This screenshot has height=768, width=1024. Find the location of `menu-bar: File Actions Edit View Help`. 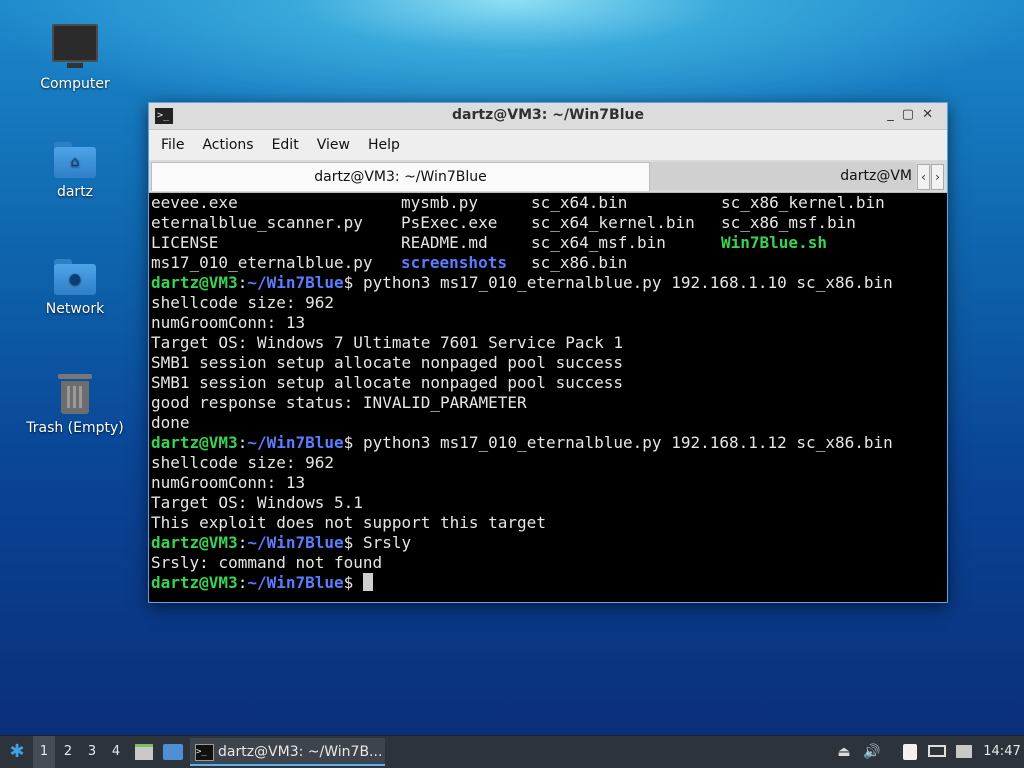

menu-bar: File Actions Edit View Help is located at coordinates (548, 145).